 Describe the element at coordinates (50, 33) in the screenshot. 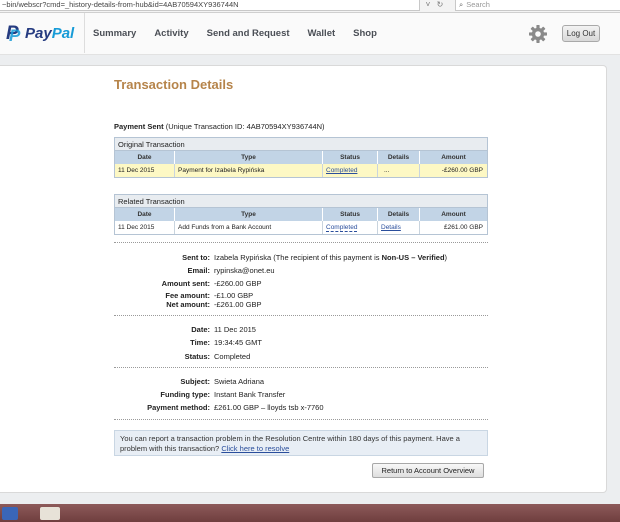

I see `paypal-wordmark: PayPal` at that location.